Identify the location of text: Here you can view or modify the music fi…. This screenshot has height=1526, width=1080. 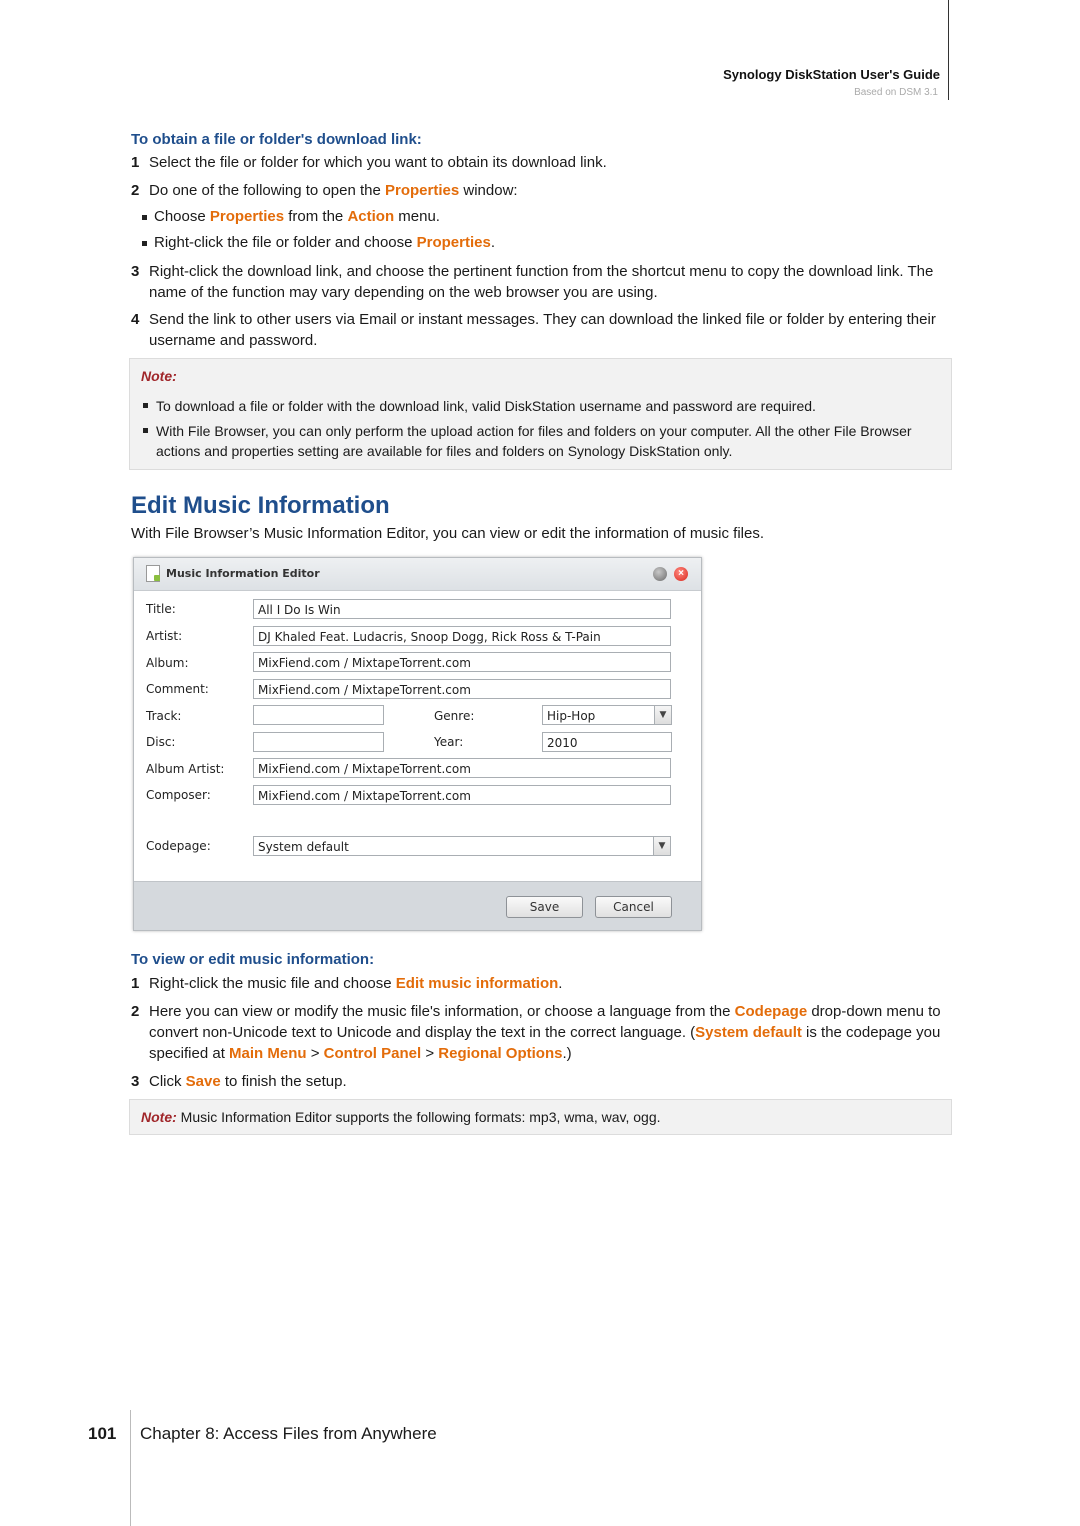
(442, 1011).